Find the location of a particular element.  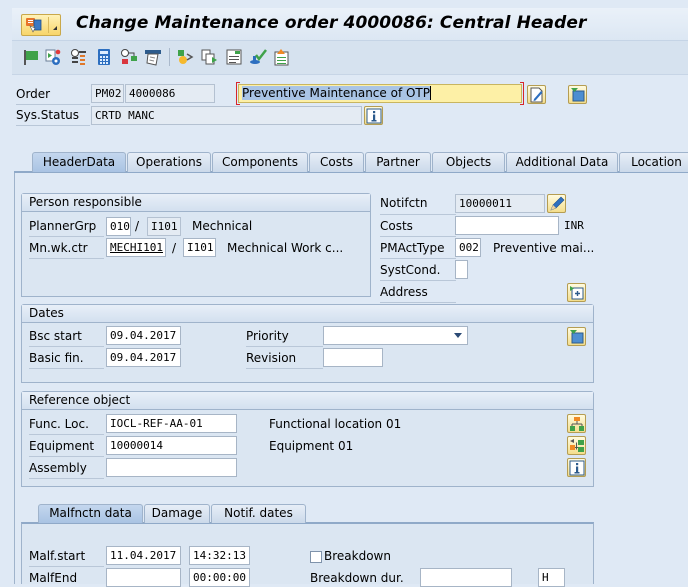

assembly-input is located at coordinates (171, 467).